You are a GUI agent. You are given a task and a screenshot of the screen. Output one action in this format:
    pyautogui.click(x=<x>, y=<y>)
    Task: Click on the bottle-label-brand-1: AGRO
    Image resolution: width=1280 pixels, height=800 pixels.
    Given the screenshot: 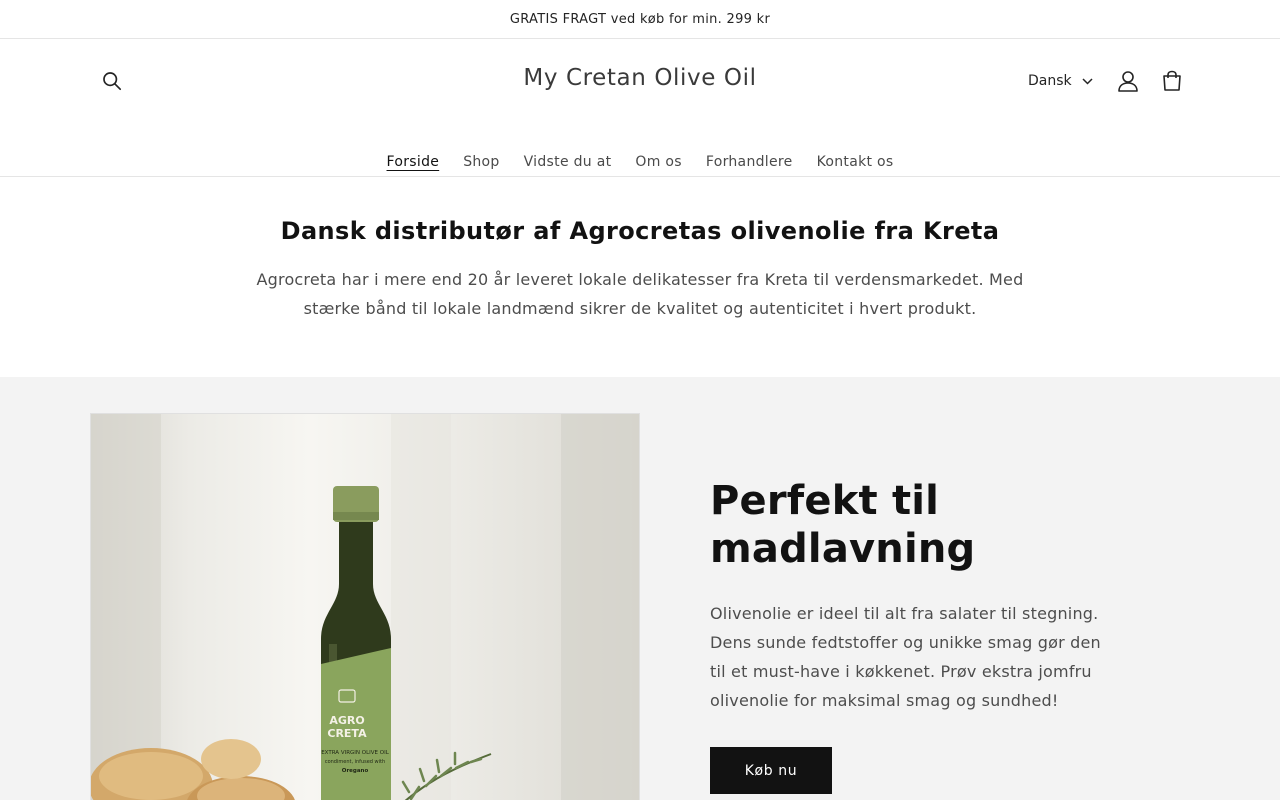 What is the action you would take?
    pyautogui.click(x=346, y=720)
    